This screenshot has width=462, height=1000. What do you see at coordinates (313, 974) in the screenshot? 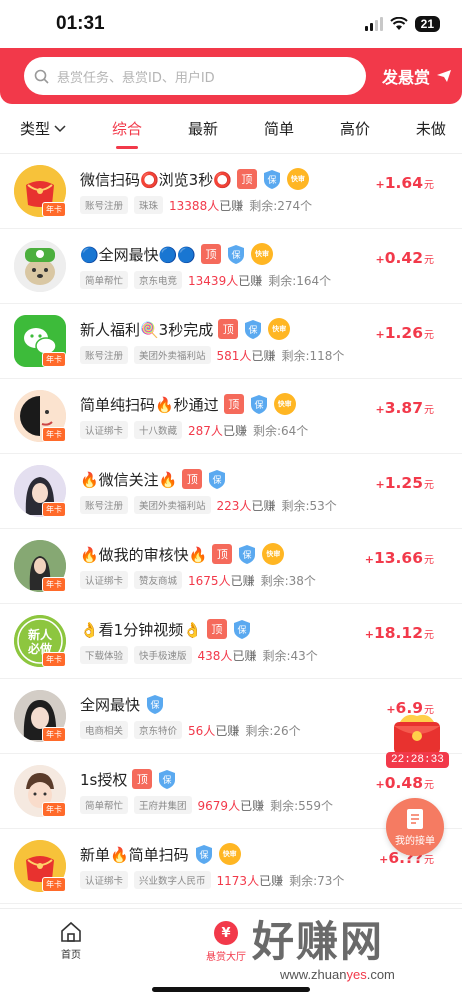
I see `watermark-url-part: www.zhuan` at bounding box center [313, 974].